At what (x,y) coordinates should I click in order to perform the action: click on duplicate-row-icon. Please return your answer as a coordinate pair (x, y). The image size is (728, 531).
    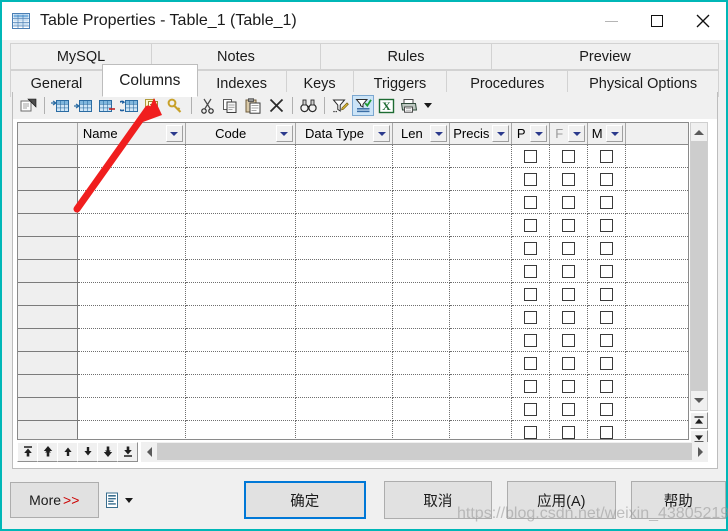
    Looking at the image, I should click on (152, 105).